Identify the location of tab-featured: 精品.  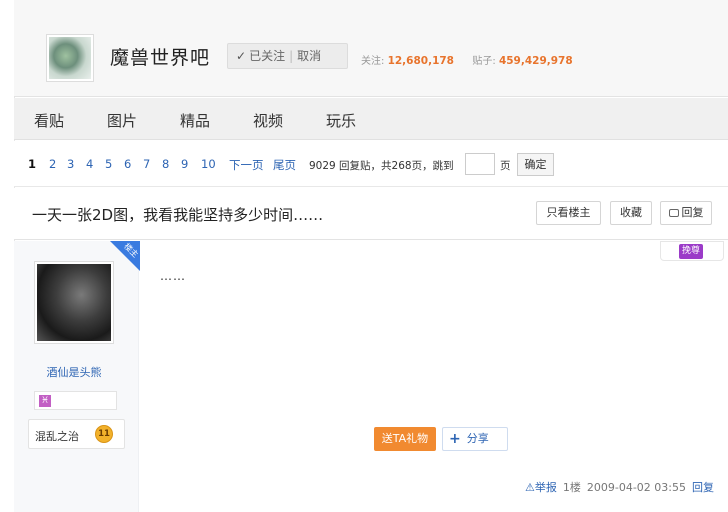
(195, 120).